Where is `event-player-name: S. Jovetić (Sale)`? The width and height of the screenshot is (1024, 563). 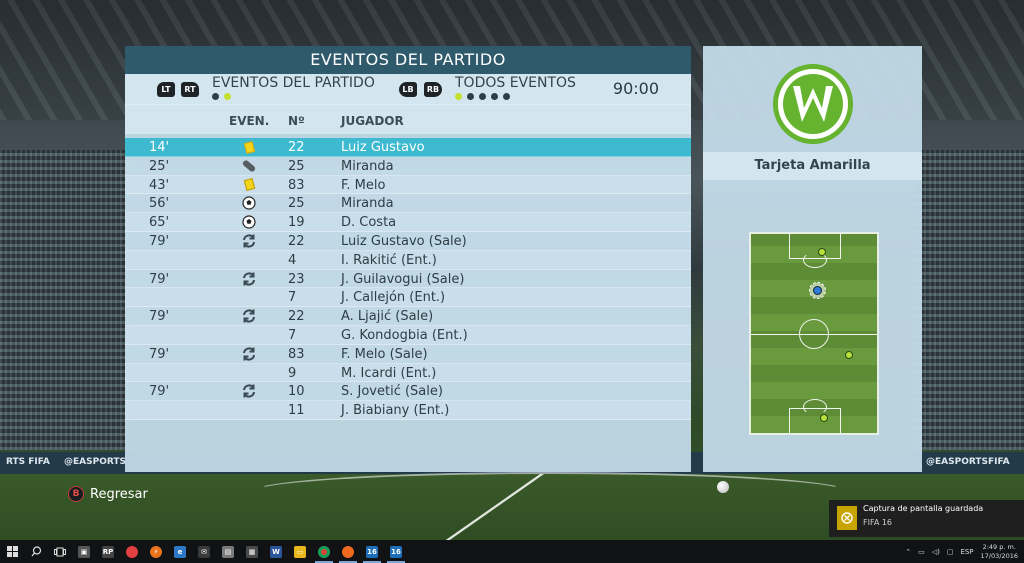 event-player-name: S. Jovetić (Sale) is located at coordinates (392, 392).